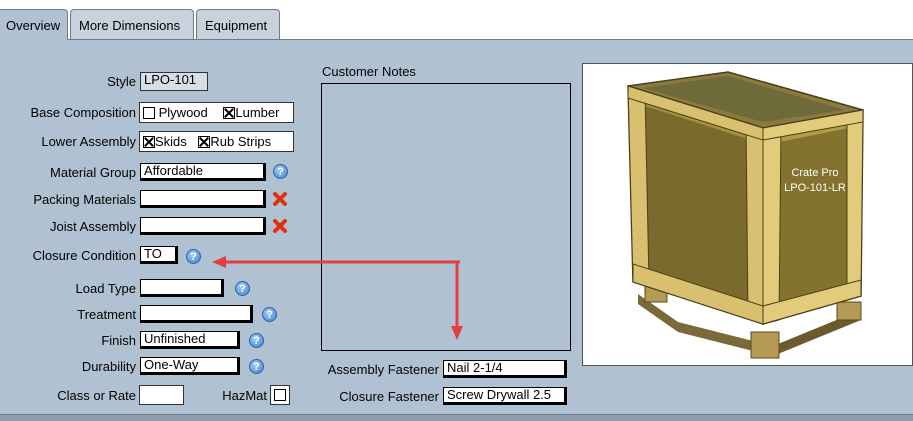 This screenshot has width=913, height=421. Describe the element at coordinates (93, 226) in the screenshot. I see `joist-assembly-label: Joist Assembly` at that location.